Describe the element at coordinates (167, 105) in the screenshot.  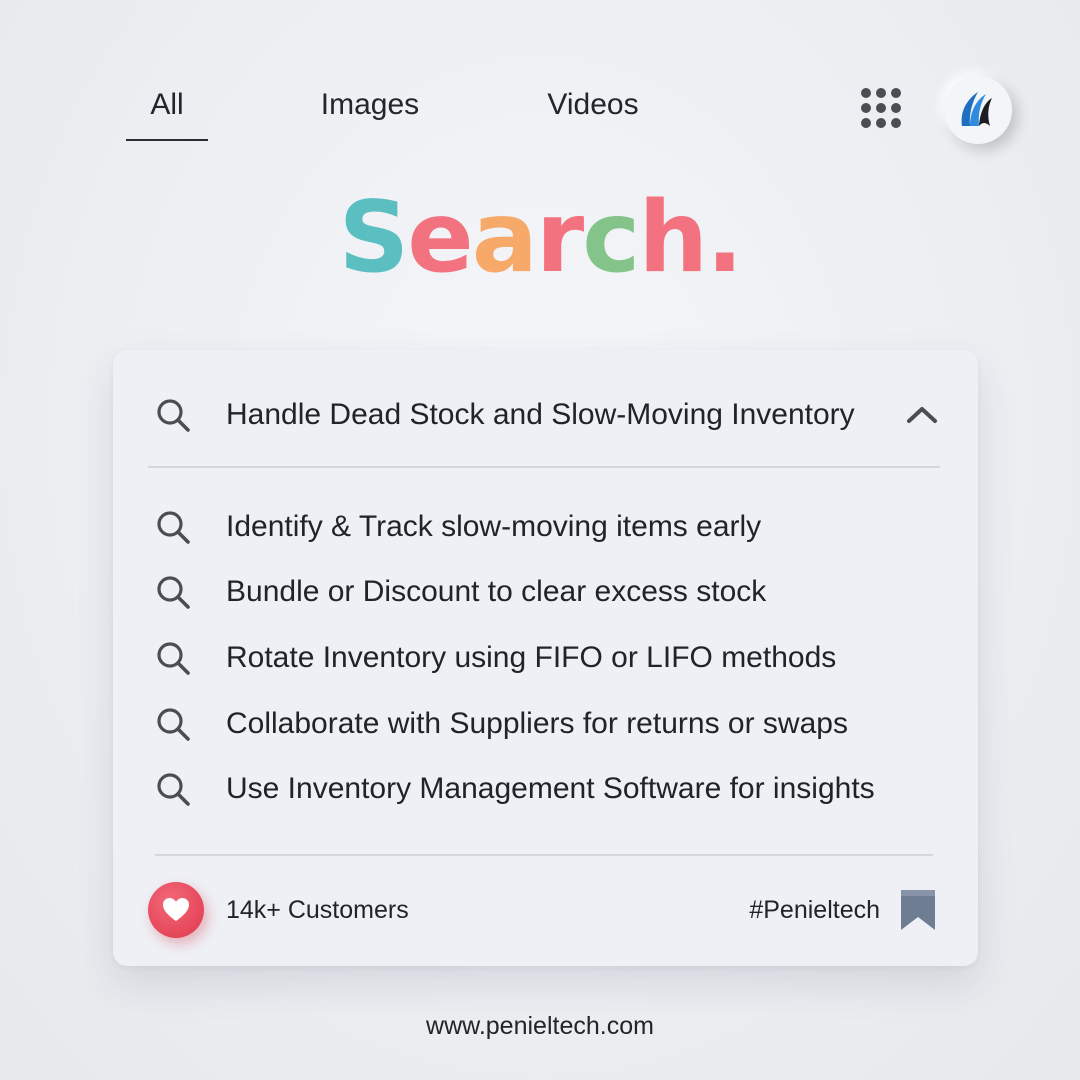
I see `tab-all: All` at that location.